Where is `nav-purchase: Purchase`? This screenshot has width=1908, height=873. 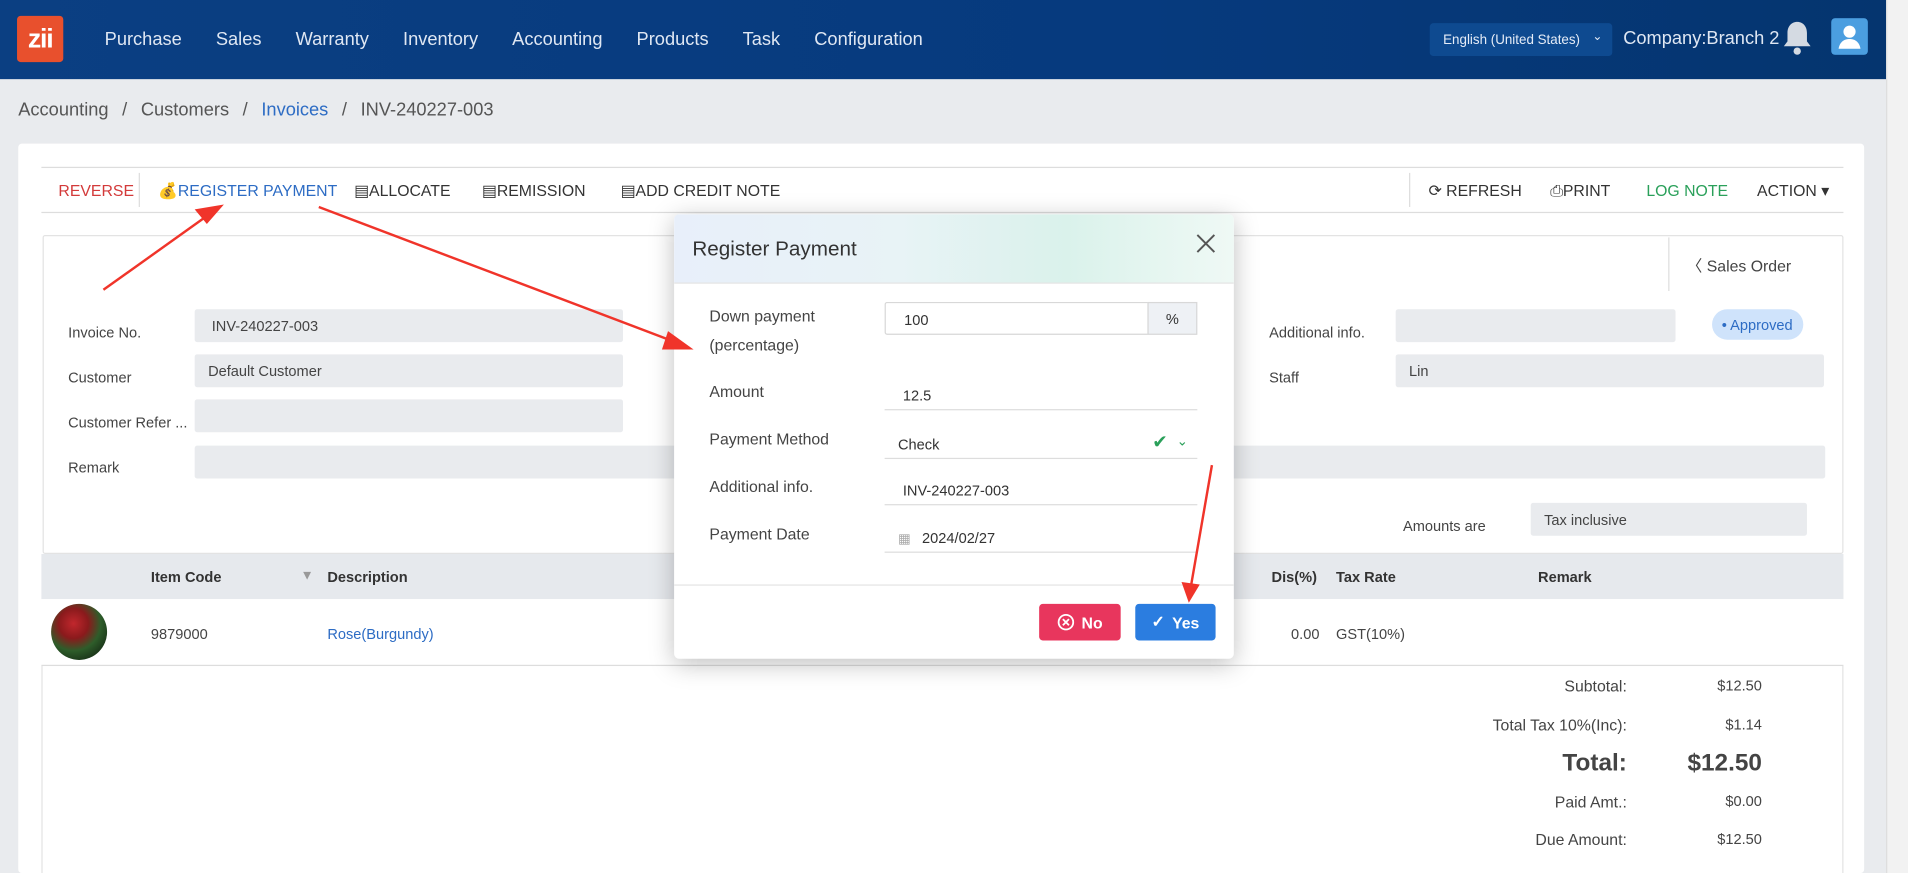
nav-purchase: Purchase is located at coordinates (143, 39).